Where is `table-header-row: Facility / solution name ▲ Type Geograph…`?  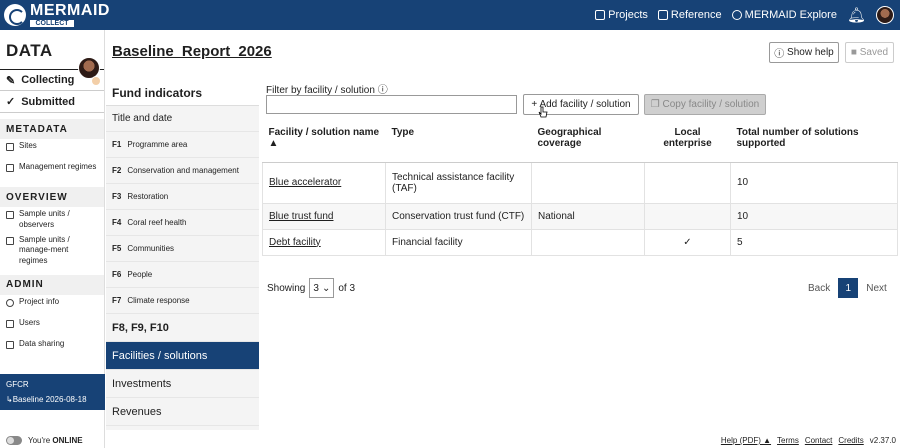 table-header-row: Facility / solution name ▲ Type Geograph… is located at coordinates (580, 141).